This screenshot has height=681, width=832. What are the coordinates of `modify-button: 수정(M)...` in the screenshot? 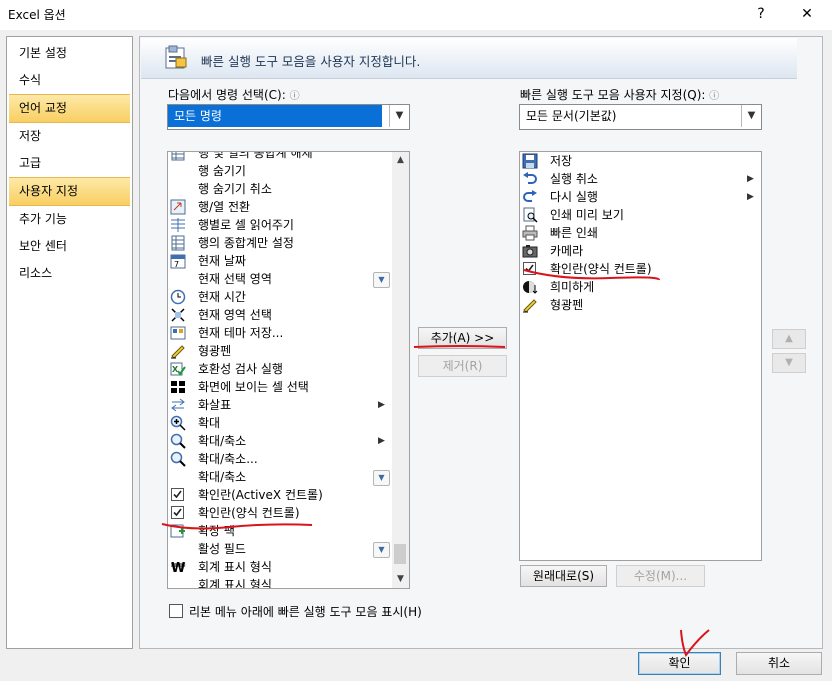 It's located at (660, 576).